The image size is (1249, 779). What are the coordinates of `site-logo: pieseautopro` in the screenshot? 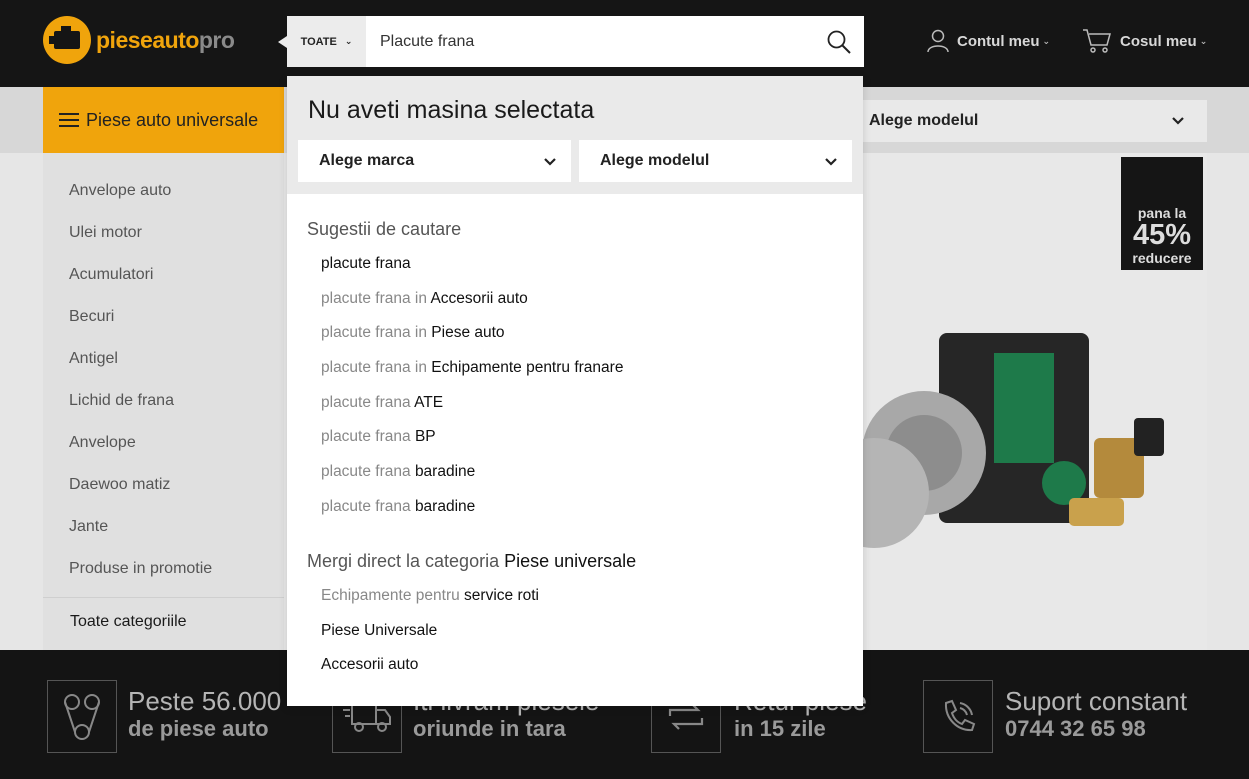 It's located at (139, 40).